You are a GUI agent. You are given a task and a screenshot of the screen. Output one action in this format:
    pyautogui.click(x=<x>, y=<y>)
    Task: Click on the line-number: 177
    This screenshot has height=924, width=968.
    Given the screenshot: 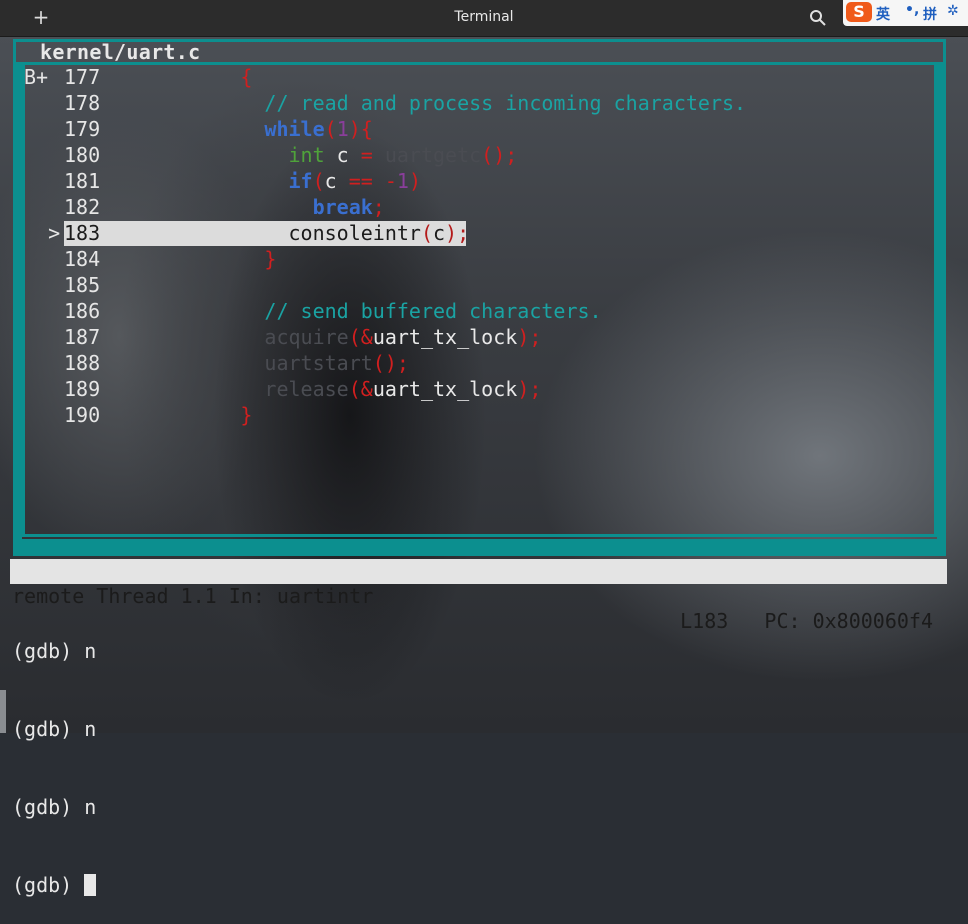 What is the action you would take?
    pyautogui.click(x=82, y=77)
    